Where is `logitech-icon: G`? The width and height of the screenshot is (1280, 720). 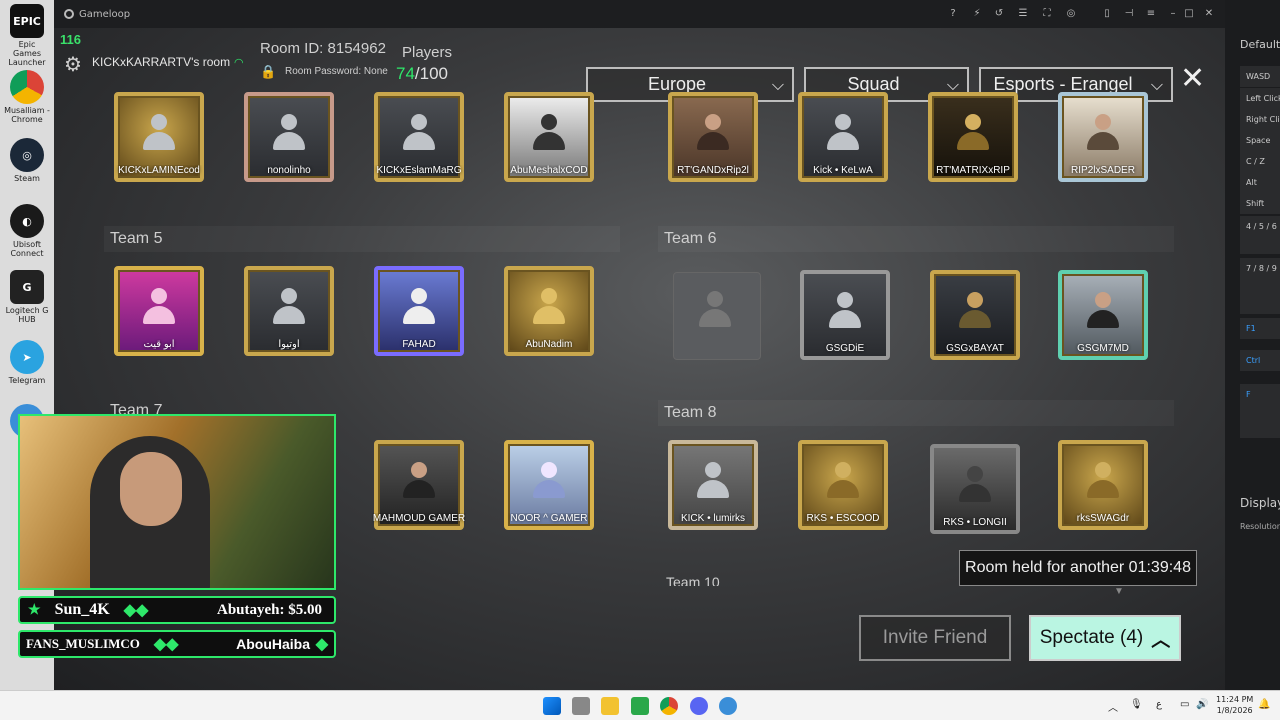
logitech-icon: G is located at coordinates (27, 287).